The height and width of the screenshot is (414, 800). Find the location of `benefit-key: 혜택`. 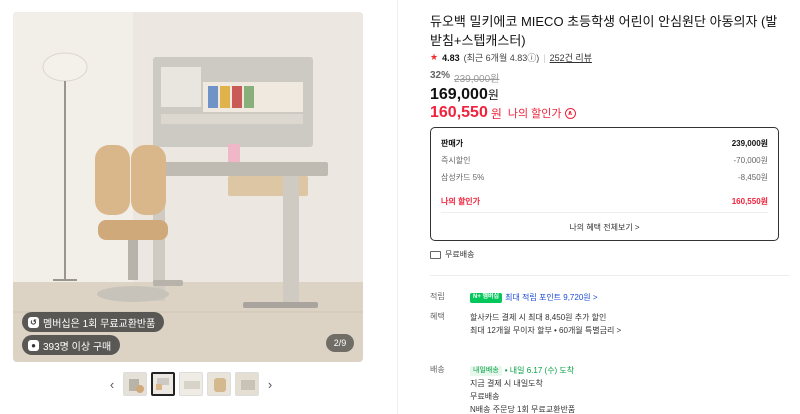

benefit-key: 혜택 is located at coordinates (437, 316).